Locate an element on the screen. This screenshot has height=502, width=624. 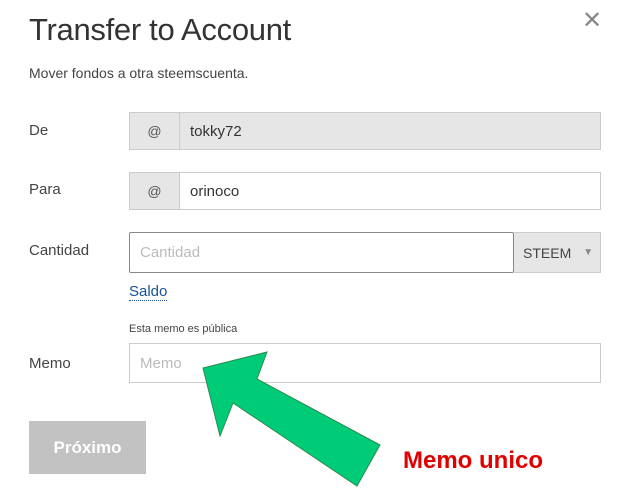
arrow-annotation is located at coordinates (291, 419).